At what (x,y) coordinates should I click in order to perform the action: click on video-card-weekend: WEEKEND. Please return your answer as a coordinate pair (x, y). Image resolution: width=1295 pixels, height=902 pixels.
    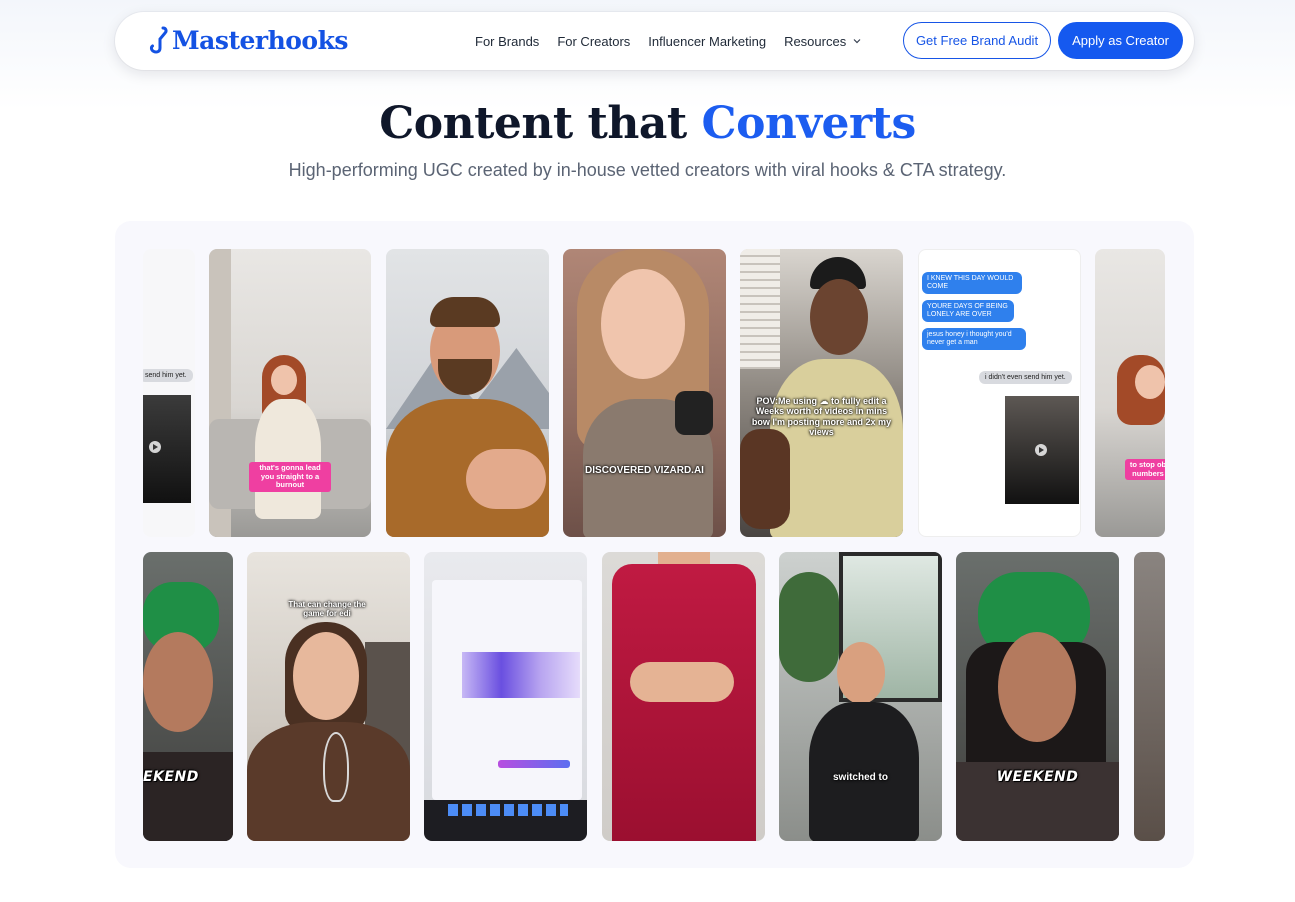
    Looking at the image, I should click on (1037, 696).